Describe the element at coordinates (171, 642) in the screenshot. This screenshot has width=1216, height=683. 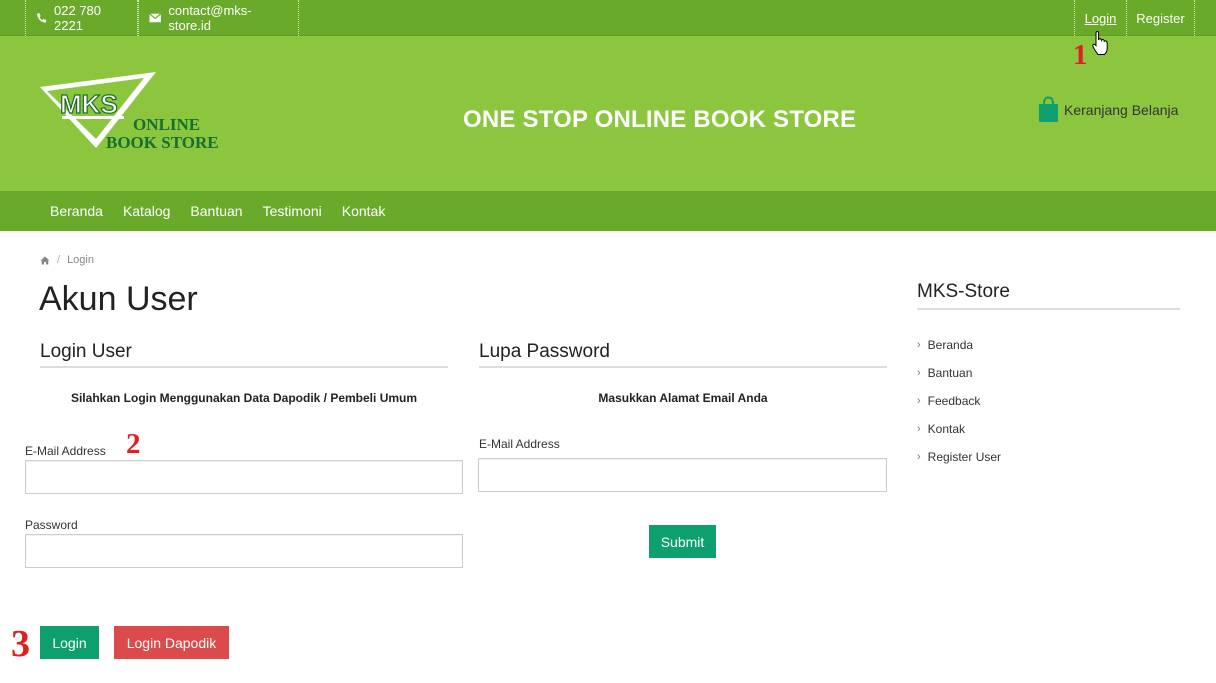
I see `login-dapodik-button: Login Dapodik` at that location.